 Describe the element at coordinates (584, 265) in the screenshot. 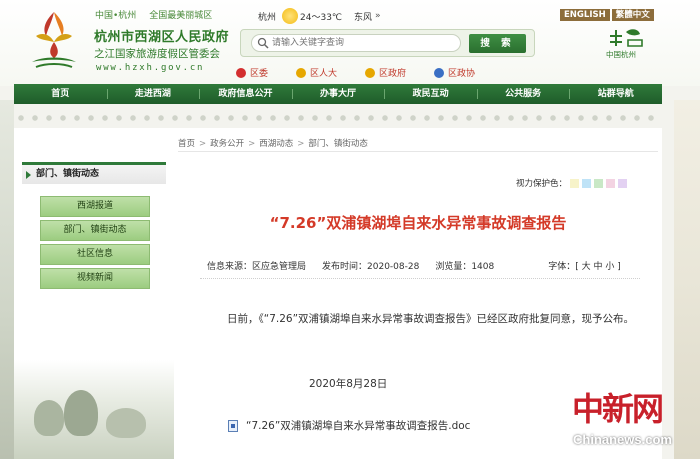

I see `font-size-control: 字体：[ 大 中 小 ]` at that location.